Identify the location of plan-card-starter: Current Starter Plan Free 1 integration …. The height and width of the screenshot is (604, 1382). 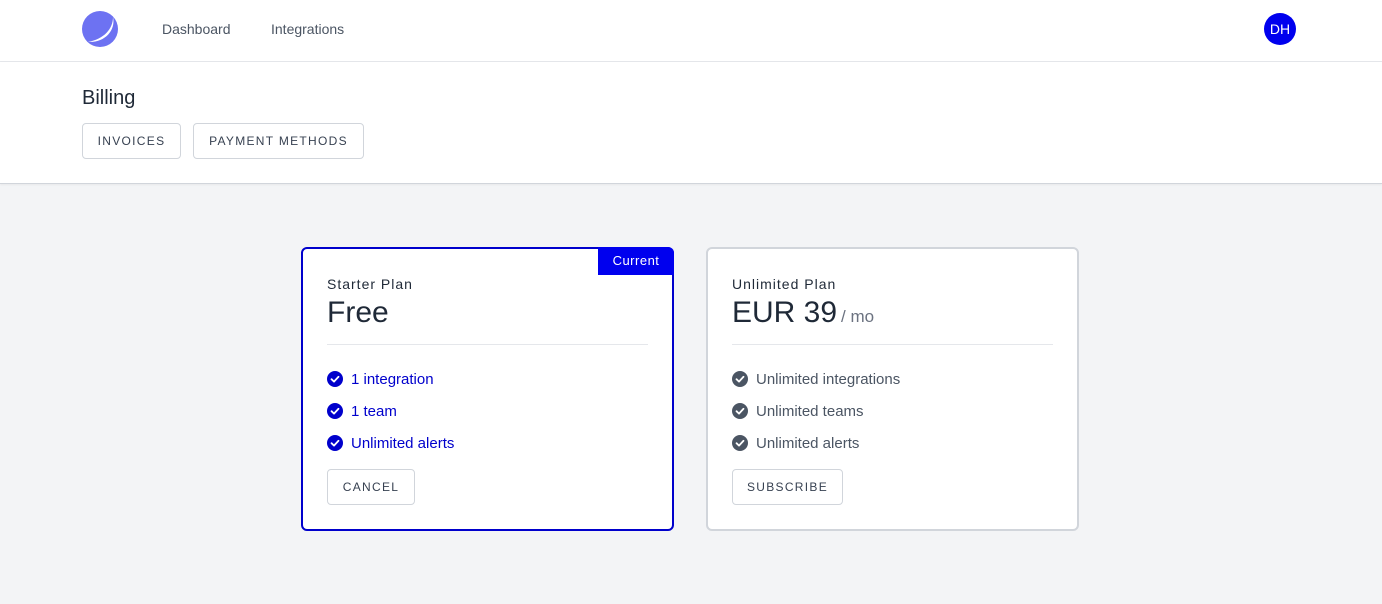
(487, 389).